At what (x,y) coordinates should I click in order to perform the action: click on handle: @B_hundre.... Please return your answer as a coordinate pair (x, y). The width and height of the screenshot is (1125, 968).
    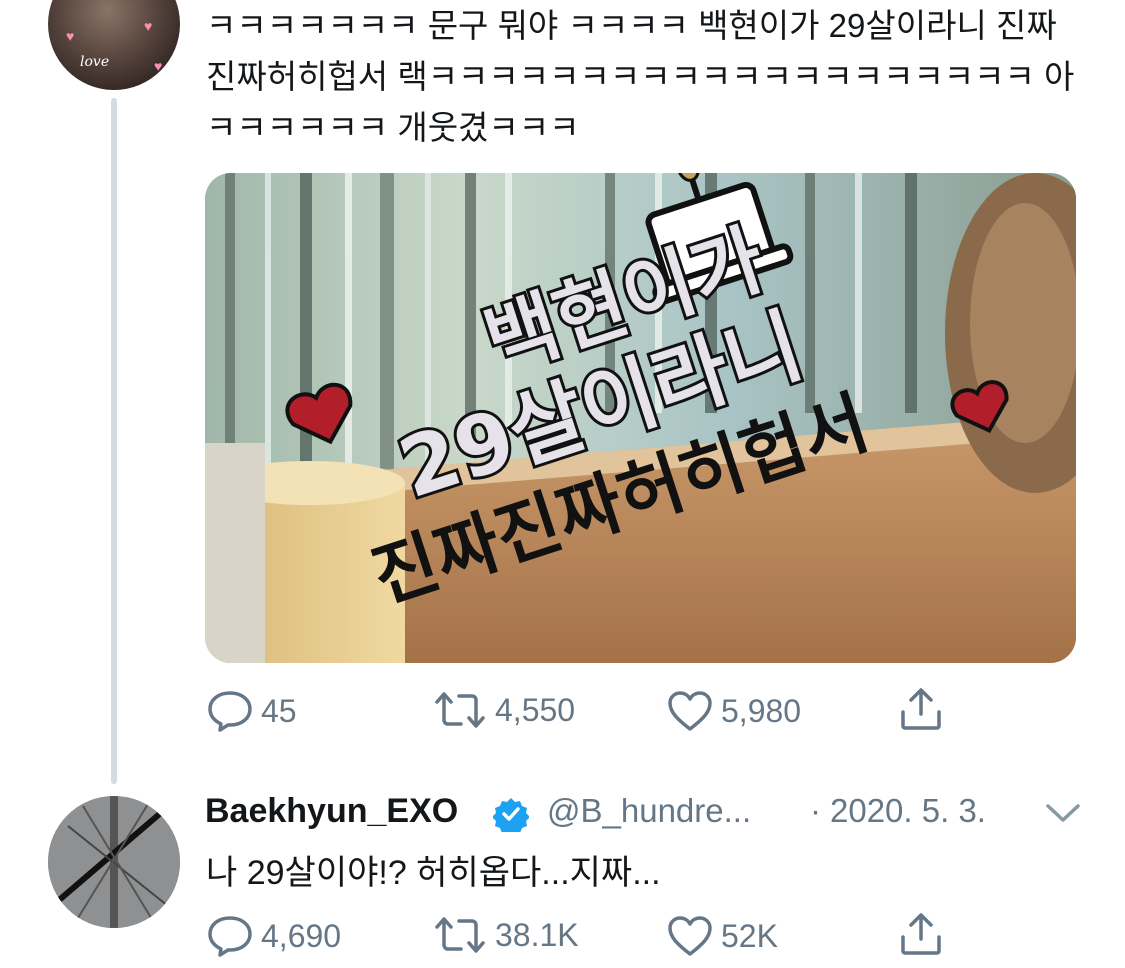
    Looking at the image, I should click on (649, 811).